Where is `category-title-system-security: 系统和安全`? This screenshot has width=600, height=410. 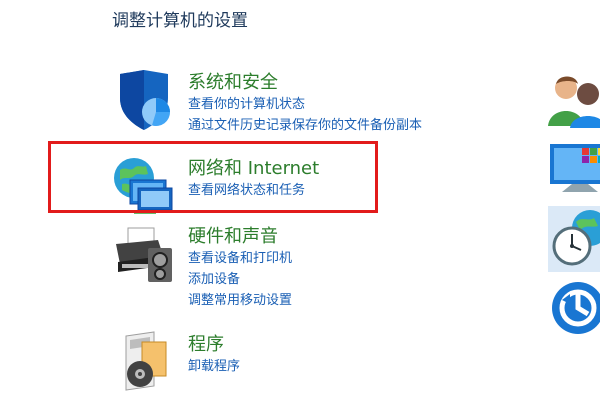
category-title-system-security: 系统和安全 is located at coordinates (233, 81).